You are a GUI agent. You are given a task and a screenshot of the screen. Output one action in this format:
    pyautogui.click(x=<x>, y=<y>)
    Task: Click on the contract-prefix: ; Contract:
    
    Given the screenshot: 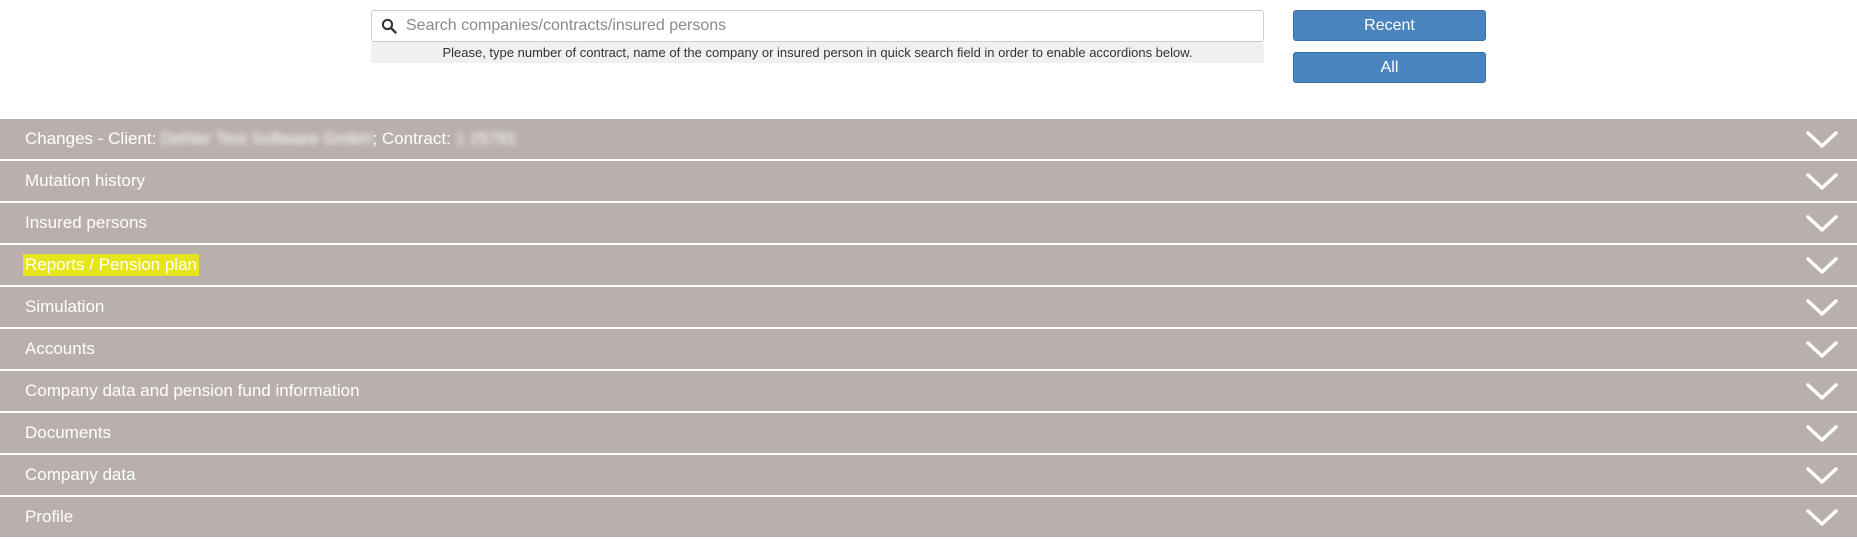 What is the action you would take?
    pyautogui.click(x=414, y=138)
    